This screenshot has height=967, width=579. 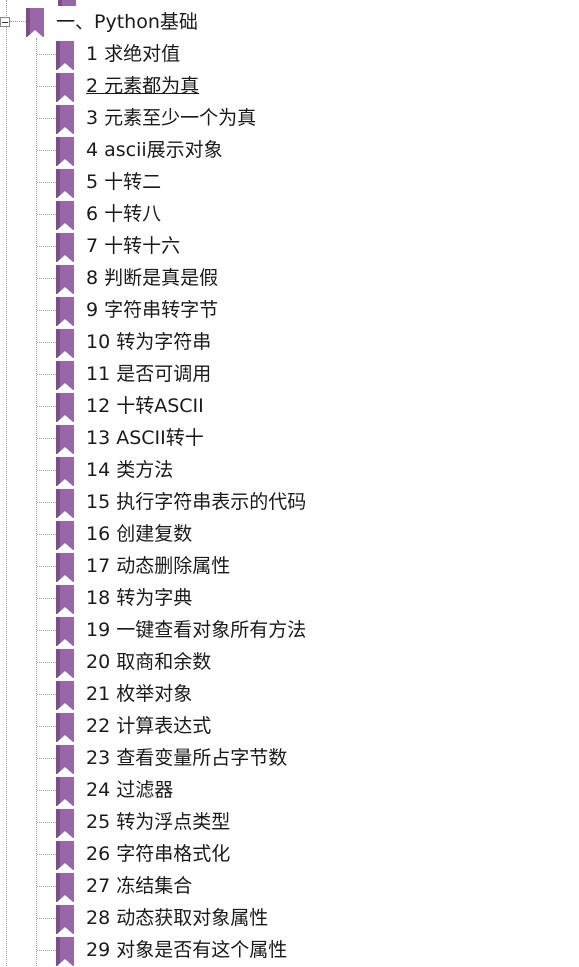 I want to click on tree-node-item: 16 创建复数, so click(x=139, y=534).